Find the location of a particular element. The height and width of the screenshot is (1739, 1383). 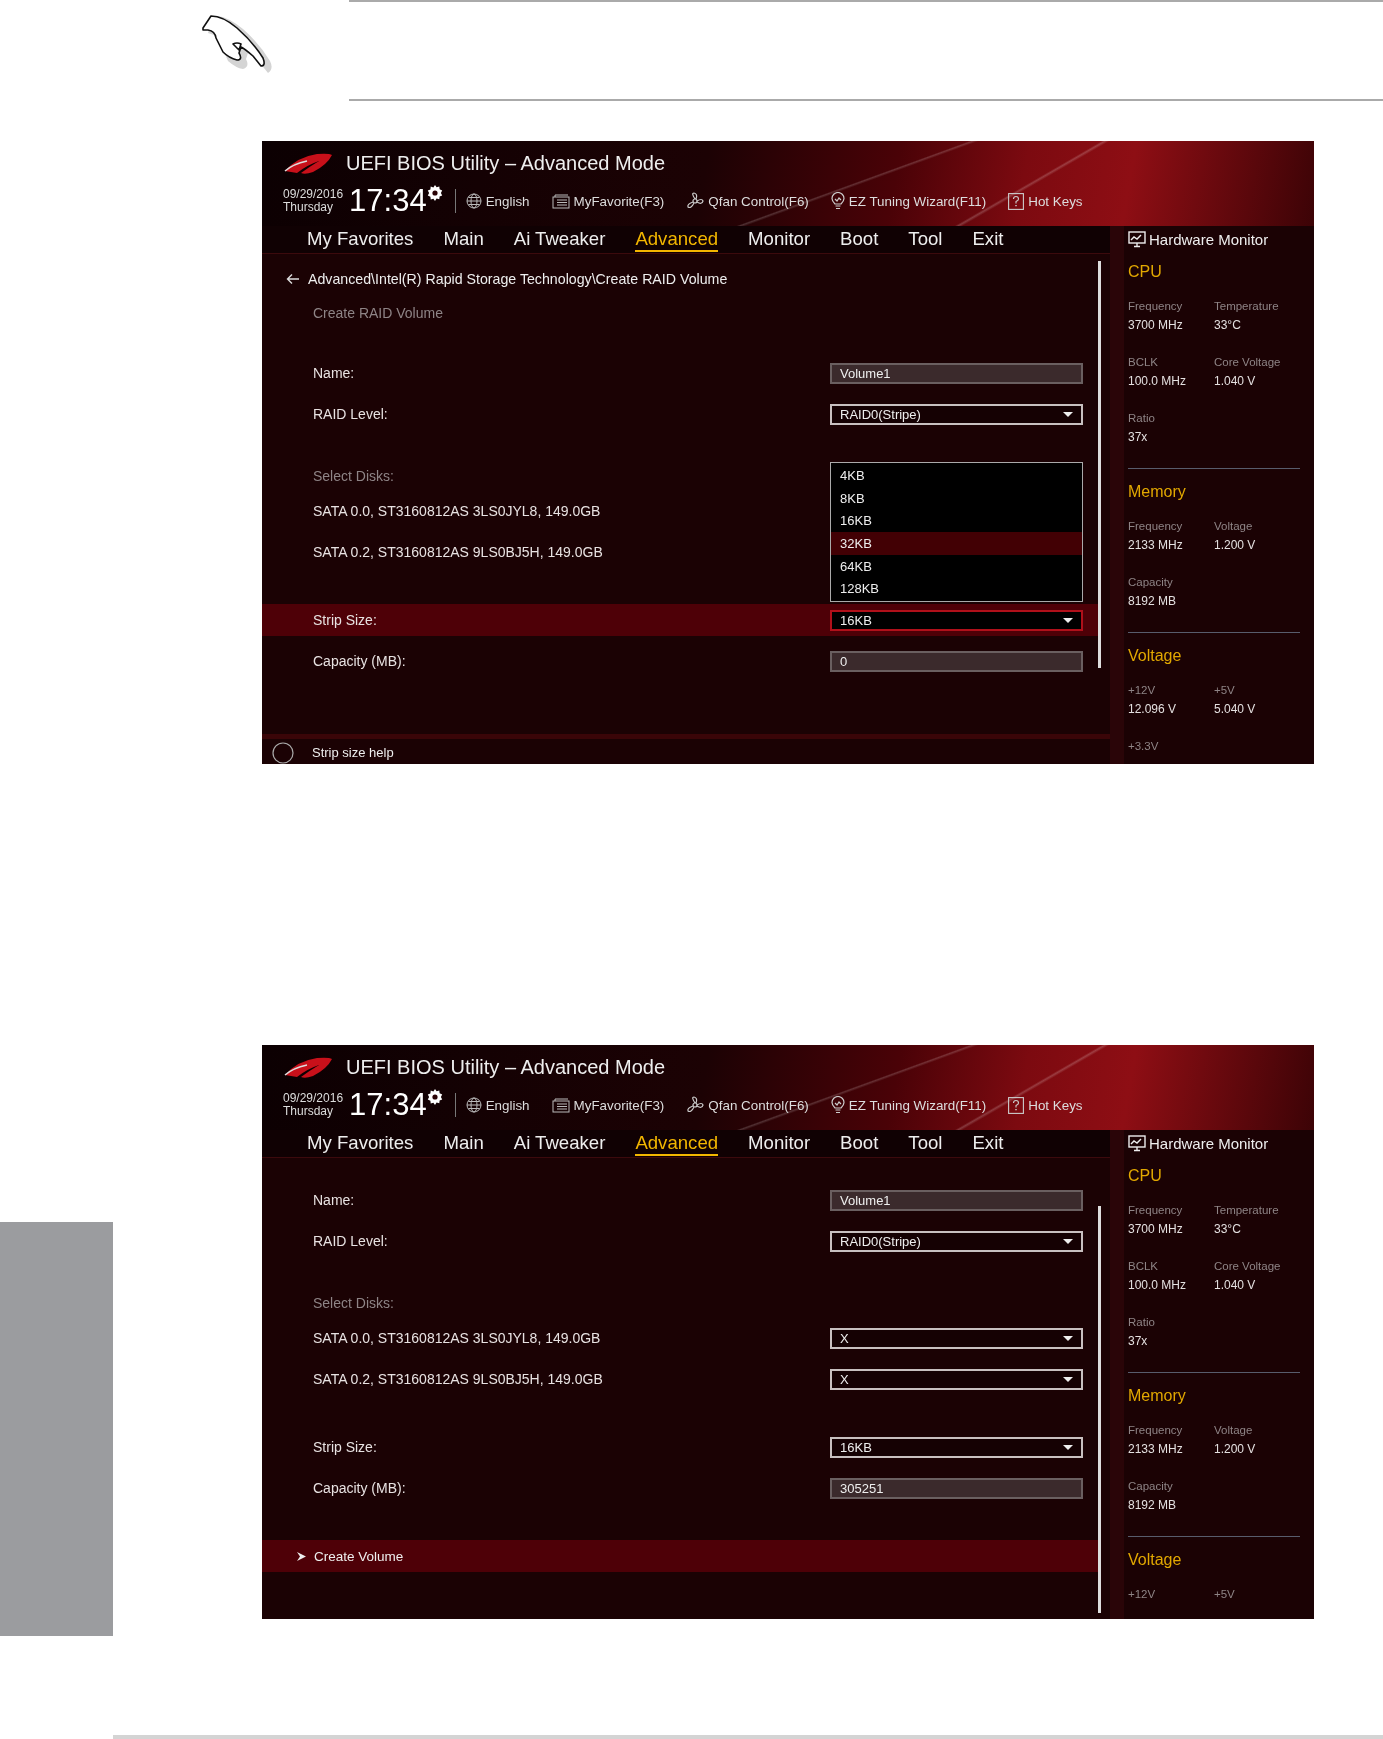

toolbar-label: Qfan Control(F6) is located at coordinates (758, 201).